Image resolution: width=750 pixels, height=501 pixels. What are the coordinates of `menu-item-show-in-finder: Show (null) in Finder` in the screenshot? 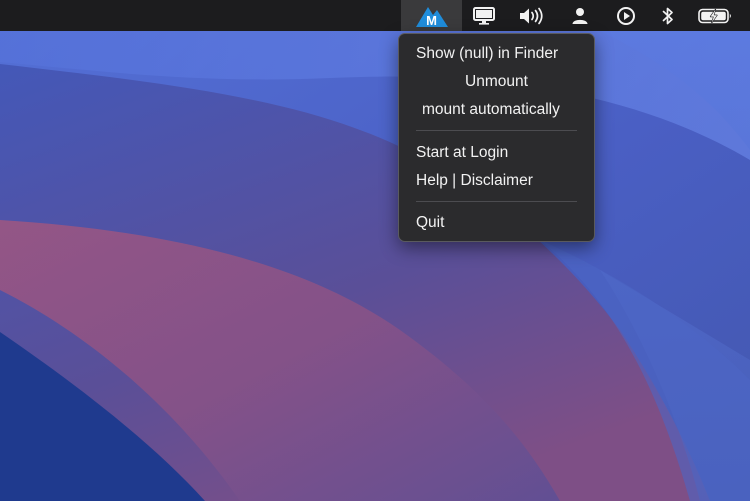 It's located at (496, 54).